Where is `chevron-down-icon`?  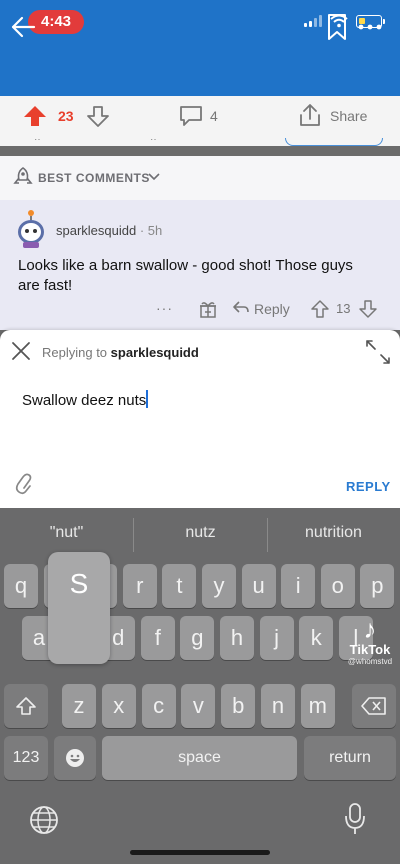 chevron-down-icon is located at coordinates (154, 176).